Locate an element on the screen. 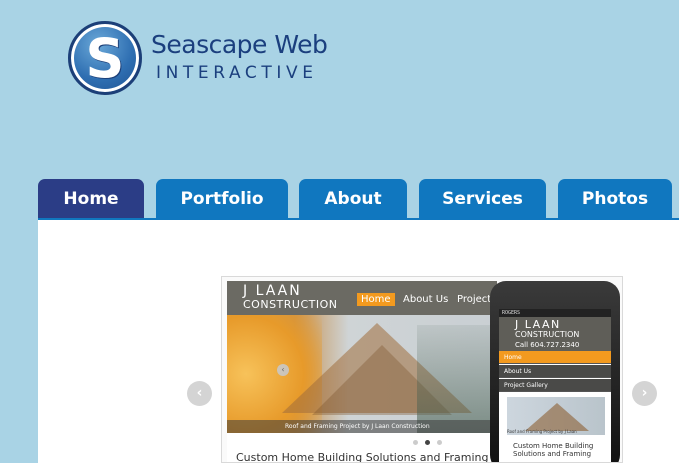 This screenshot has width=679, height=463. preview-photo: ‹ is located at coordinates (362, 374).